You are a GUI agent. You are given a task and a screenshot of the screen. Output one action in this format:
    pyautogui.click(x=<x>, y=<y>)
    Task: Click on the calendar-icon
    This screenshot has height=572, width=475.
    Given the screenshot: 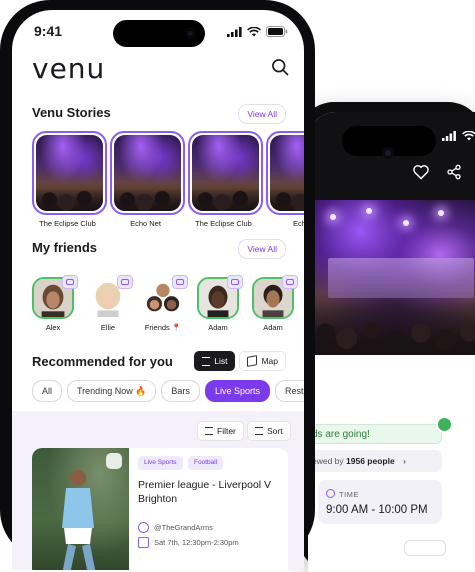 What is the action you would take?
    pyautogui.click(x=143, y=542)
    